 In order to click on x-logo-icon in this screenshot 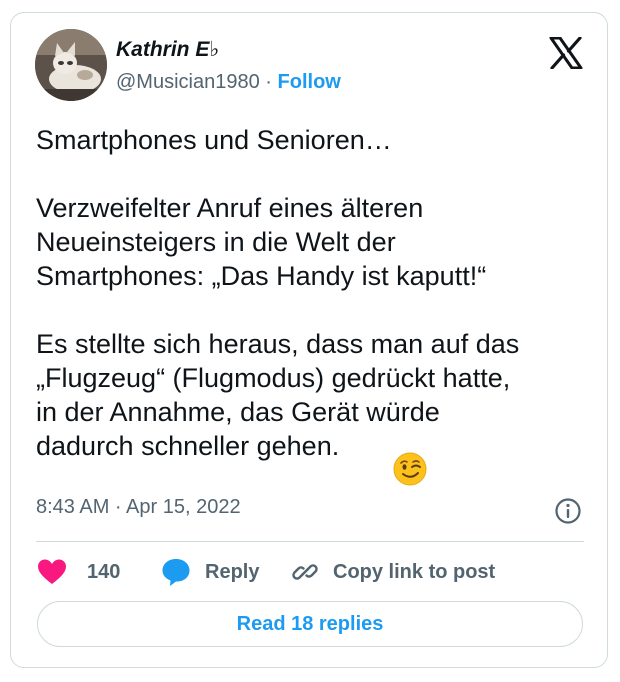, I will do `click(566, 53)`.